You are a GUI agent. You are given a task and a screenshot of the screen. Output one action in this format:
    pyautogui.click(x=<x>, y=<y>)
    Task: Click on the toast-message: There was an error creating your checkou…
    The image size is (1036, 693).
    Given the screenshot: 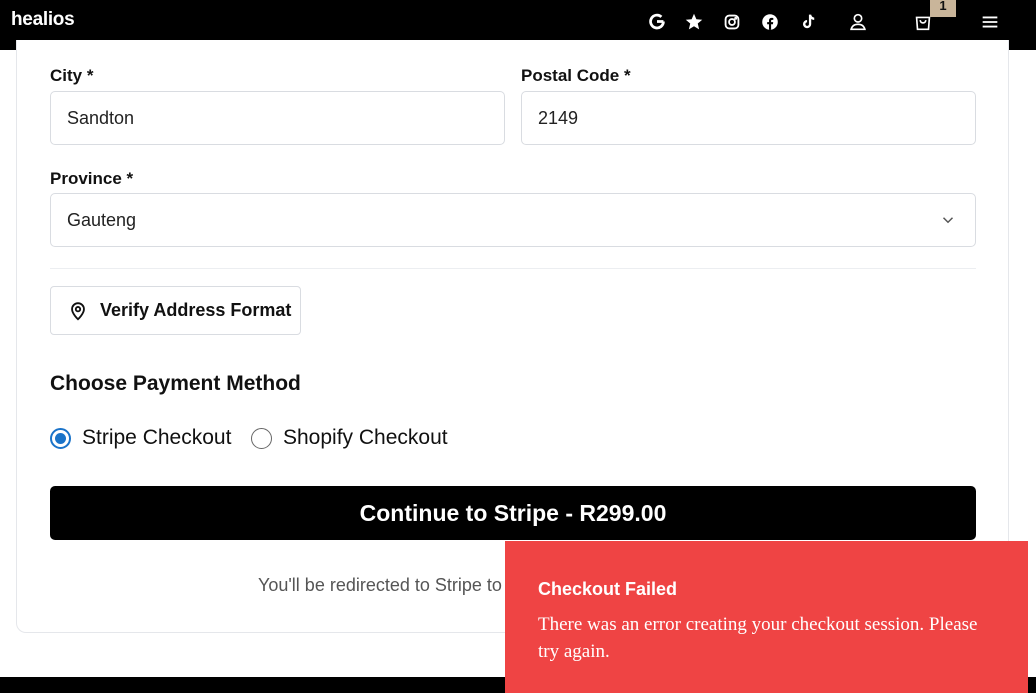 What is the action you would take?
    pyautogui.click(x=758, y=638)
    